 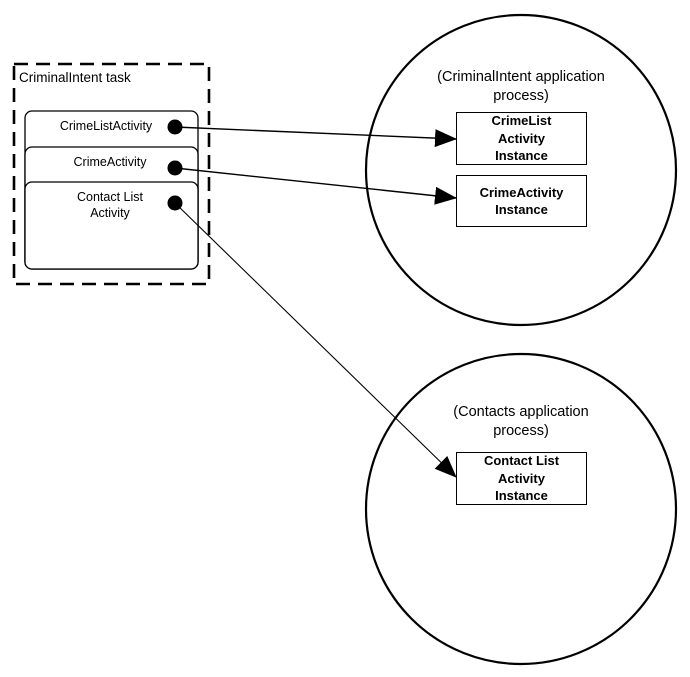 I want to click on process-label-contacts: (Contacts application process), so click(x=521, y=421).